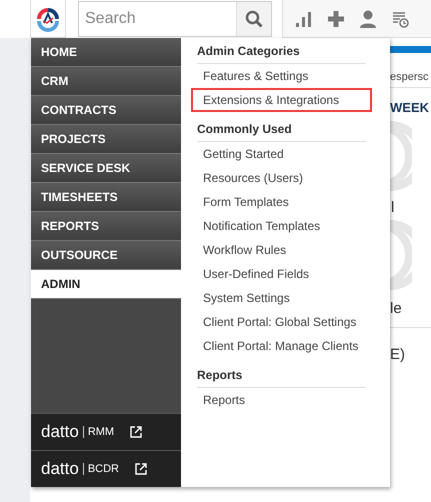 This screenshot has width=431, height=502. Describe the element at coordinates (281, 378) in the screenshot. I see `menu-section-heading: Reports` at that location.